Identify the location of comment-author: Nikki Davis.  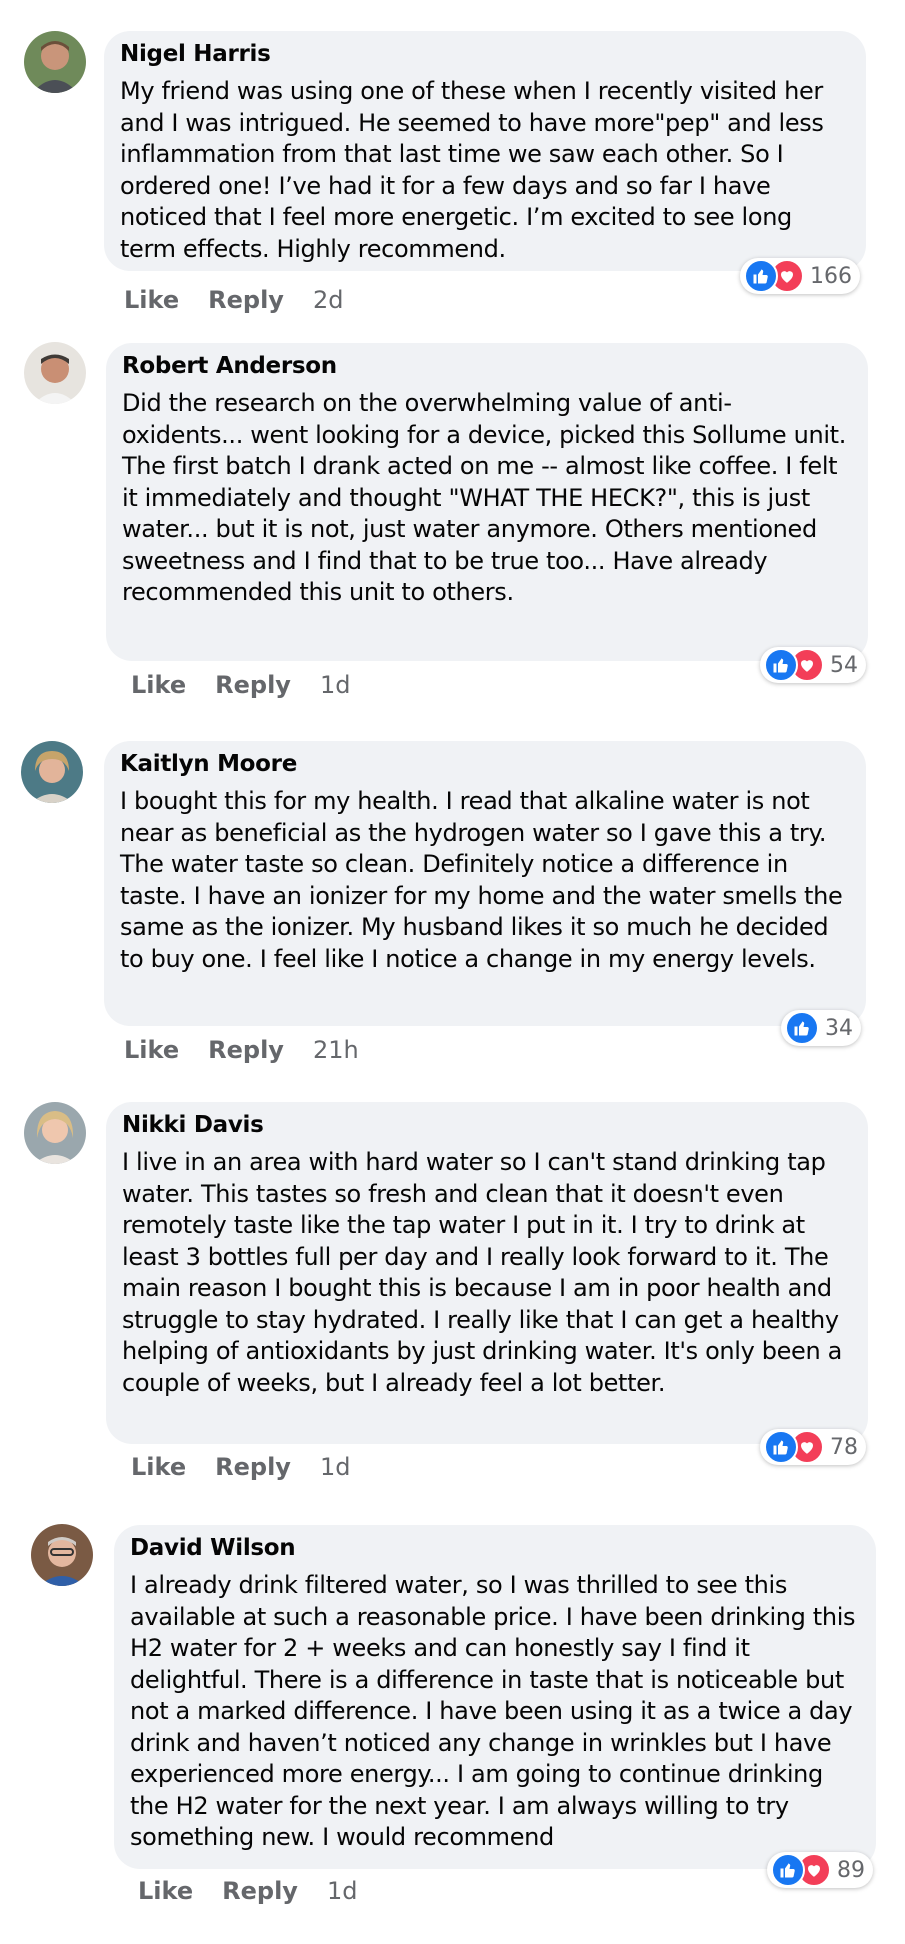
(487, 1125).